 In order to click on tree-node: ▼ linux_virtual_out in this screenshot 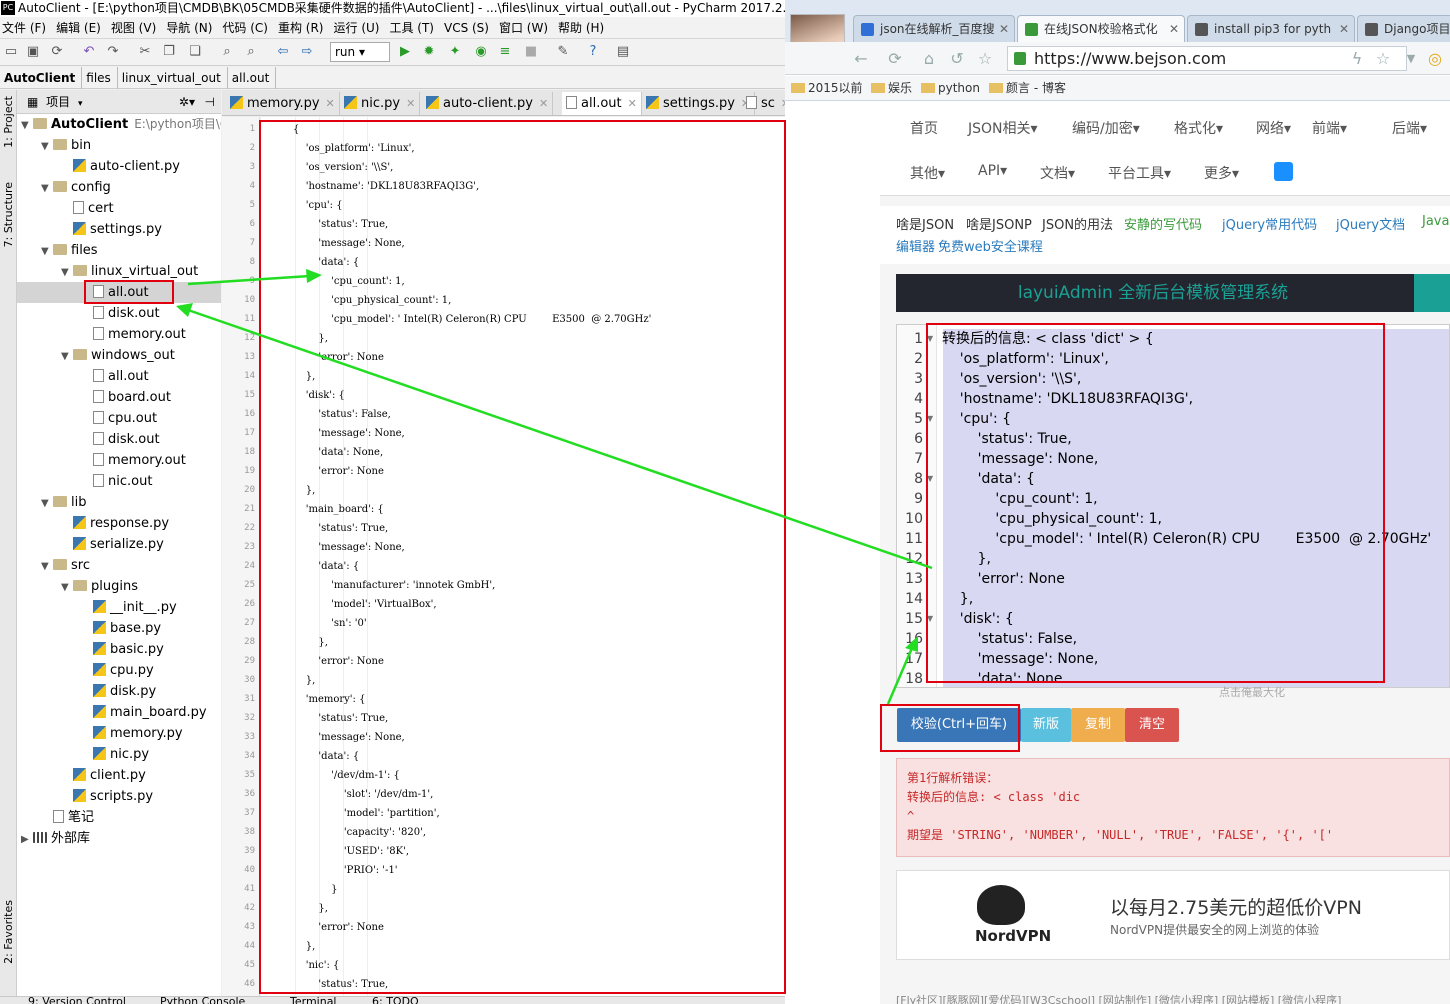, I will do `click(119, 271)`.